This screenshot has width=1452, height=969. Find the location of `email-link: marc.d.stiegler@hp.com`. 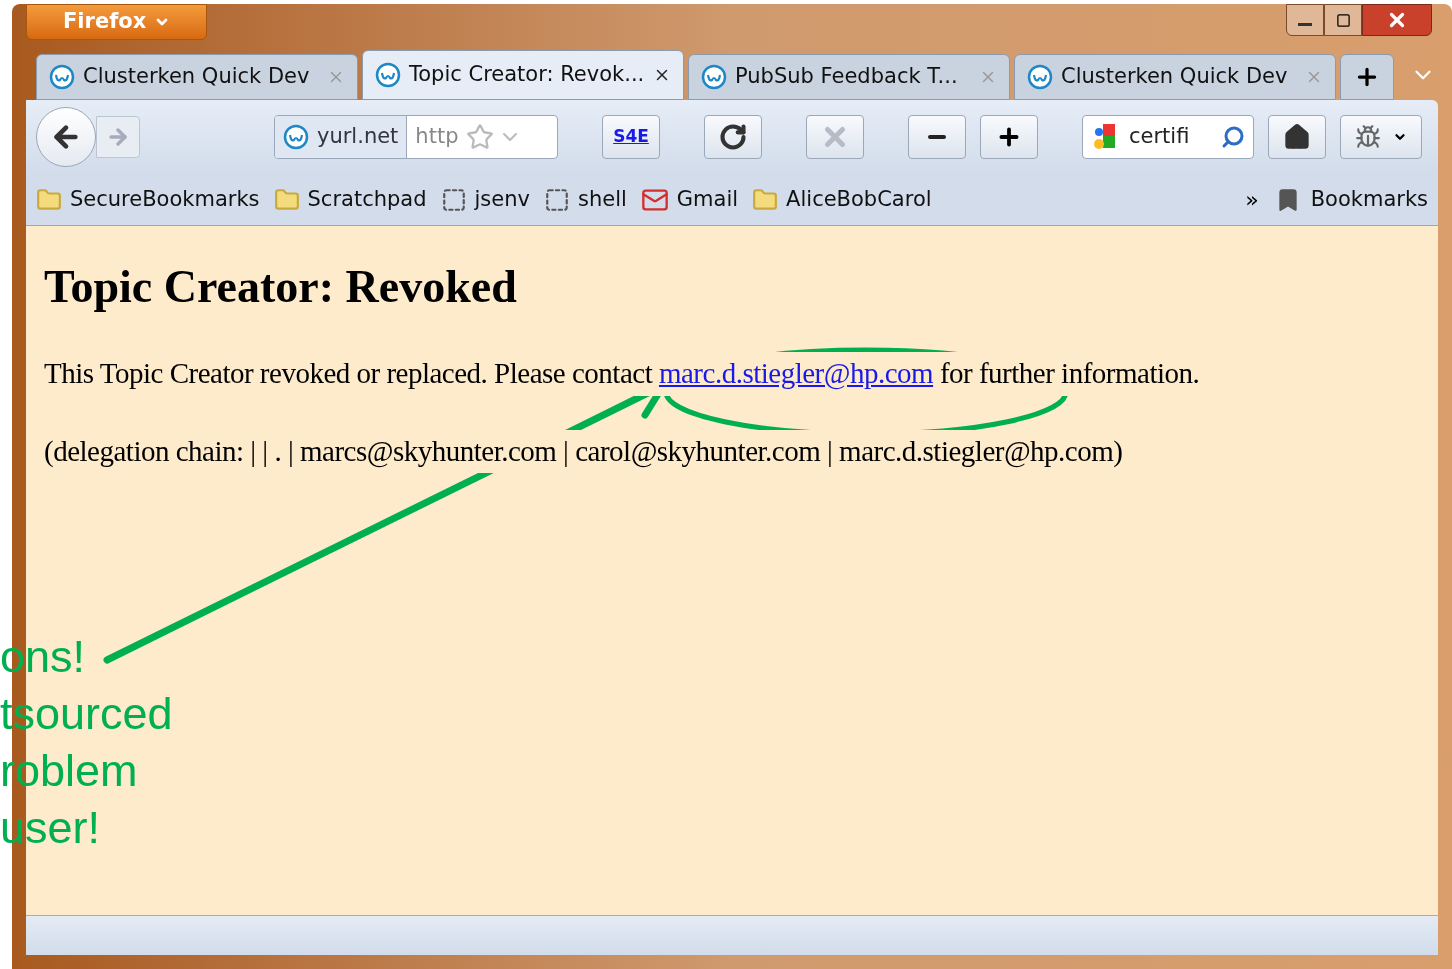

email-link: marc.d.stiegler@hp.com is located at coordinates (796, 373).